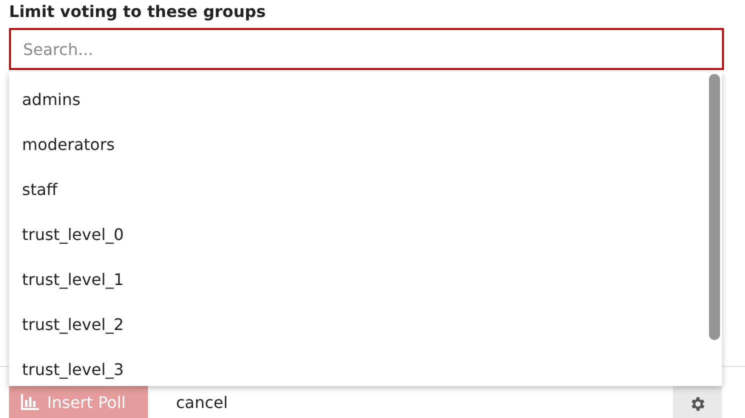 The image size is (745, 418). Describe the element at coordinates (714, 207) in the screenshot. I see `scrollbar-thumb` at that location.